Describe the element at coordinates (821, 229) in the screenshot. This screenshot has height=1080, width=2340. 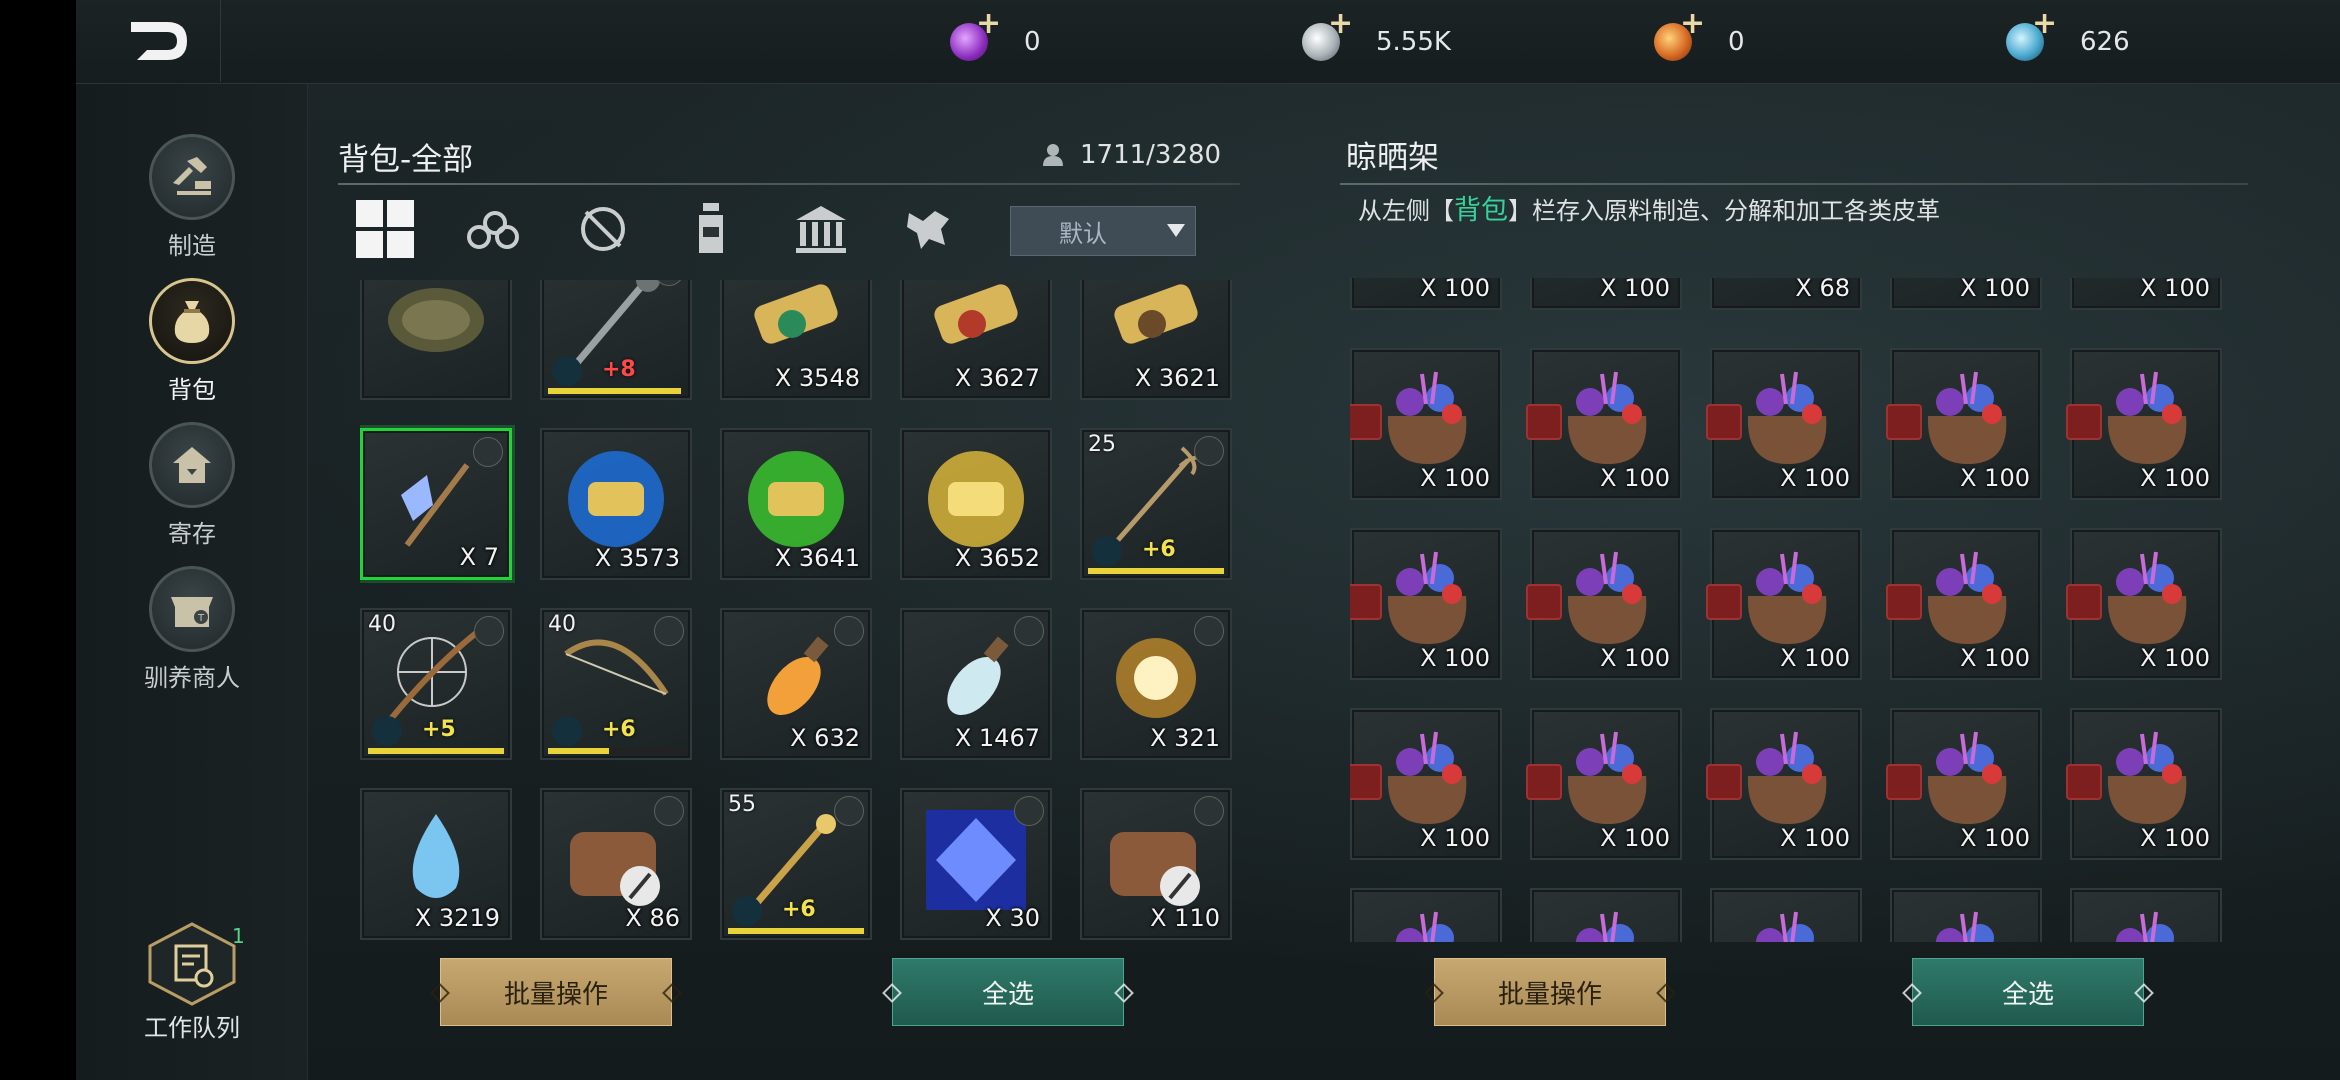
I see `filter-bank-tab` at that location.